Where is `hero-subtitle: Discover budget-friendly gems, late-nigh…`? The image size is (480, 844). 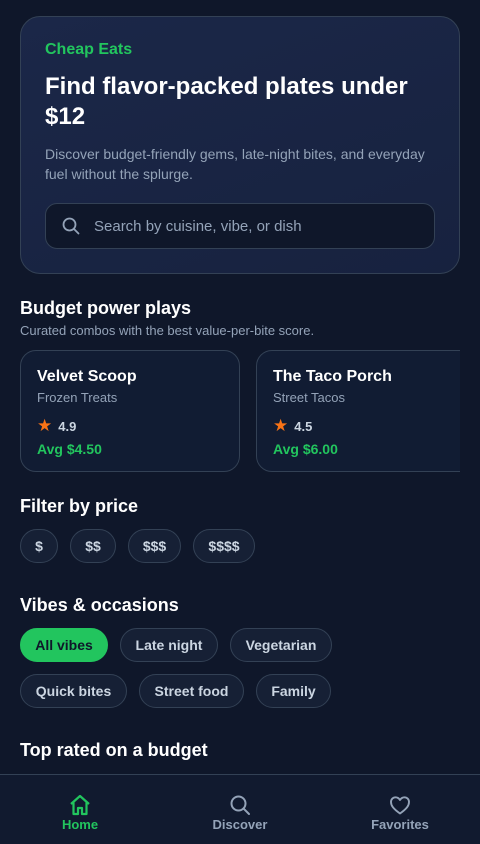 hero-subtitle: Discover budget-friendly gems, late-nigh… is located at coordinates (235, 164).